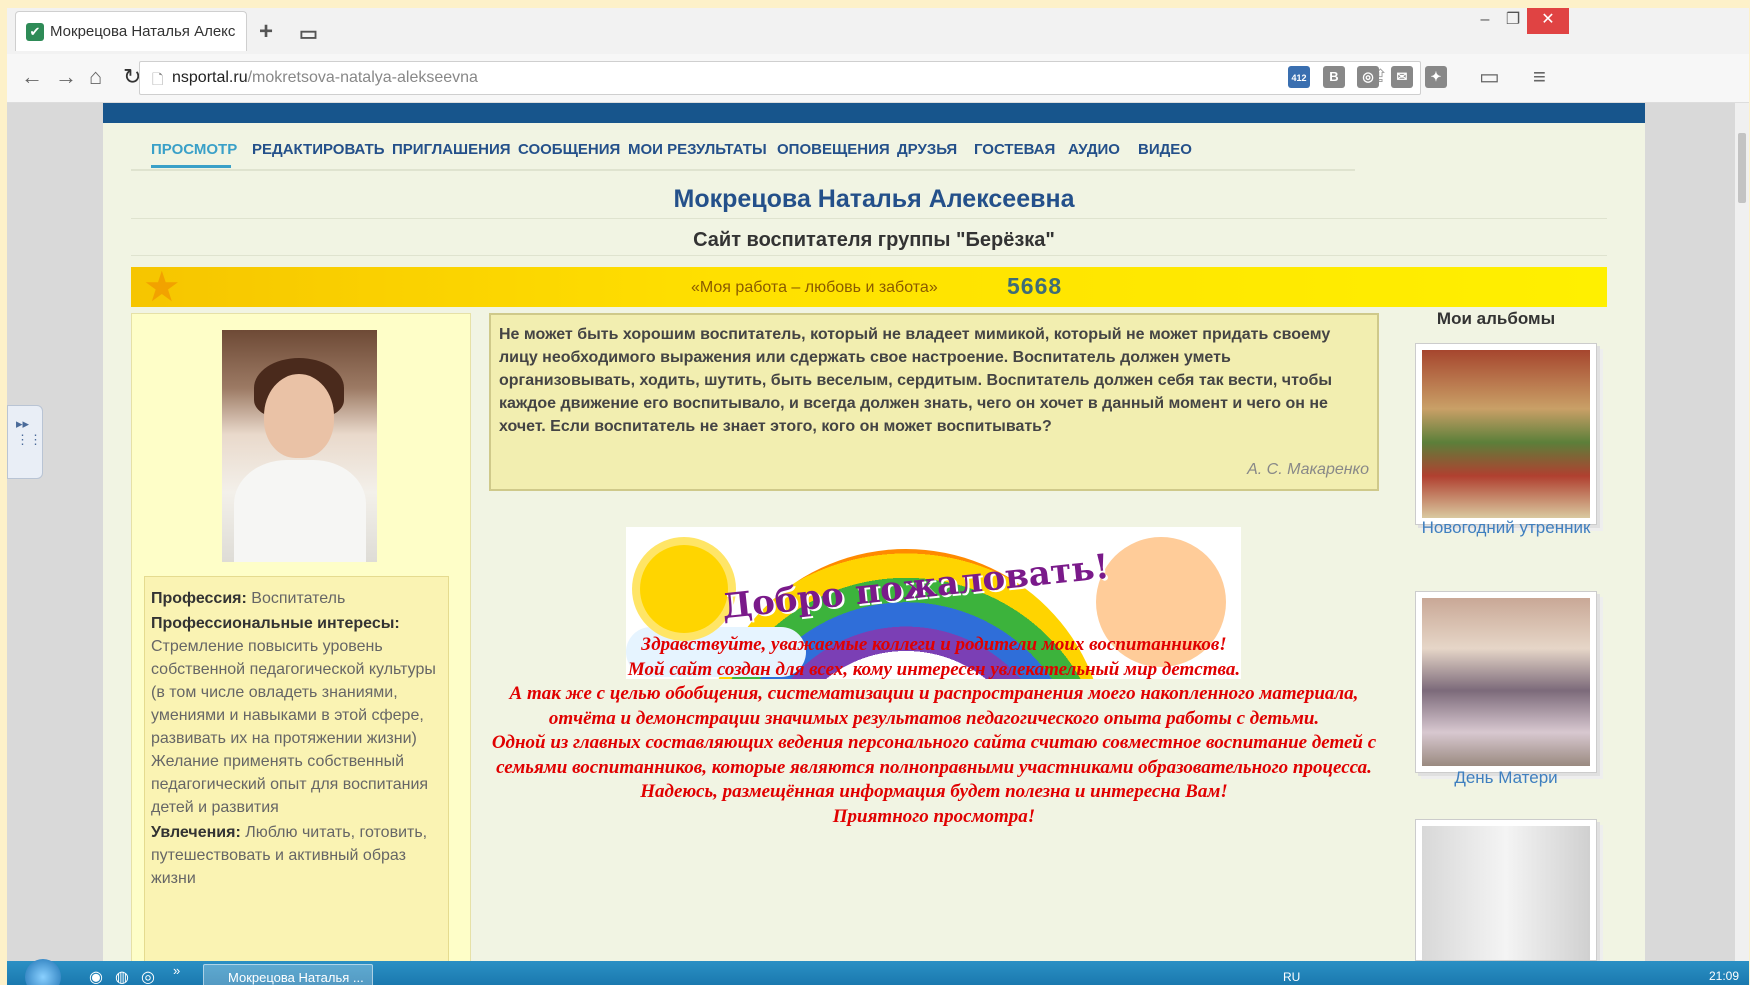  Describe the element at coordinates (1436, 77) in the screenshot. I see `twitter-extension-icon: ✦` at that location.